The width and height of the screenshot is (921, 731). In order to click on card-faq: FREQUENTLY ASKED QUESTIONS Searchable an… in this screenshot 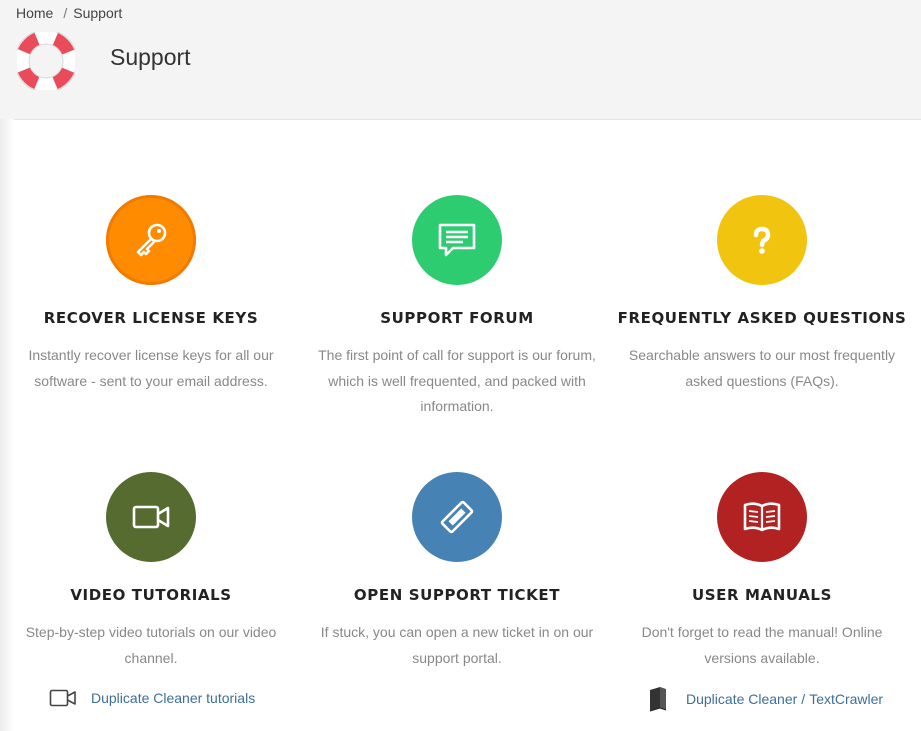, I will do `click(762, 294)`.